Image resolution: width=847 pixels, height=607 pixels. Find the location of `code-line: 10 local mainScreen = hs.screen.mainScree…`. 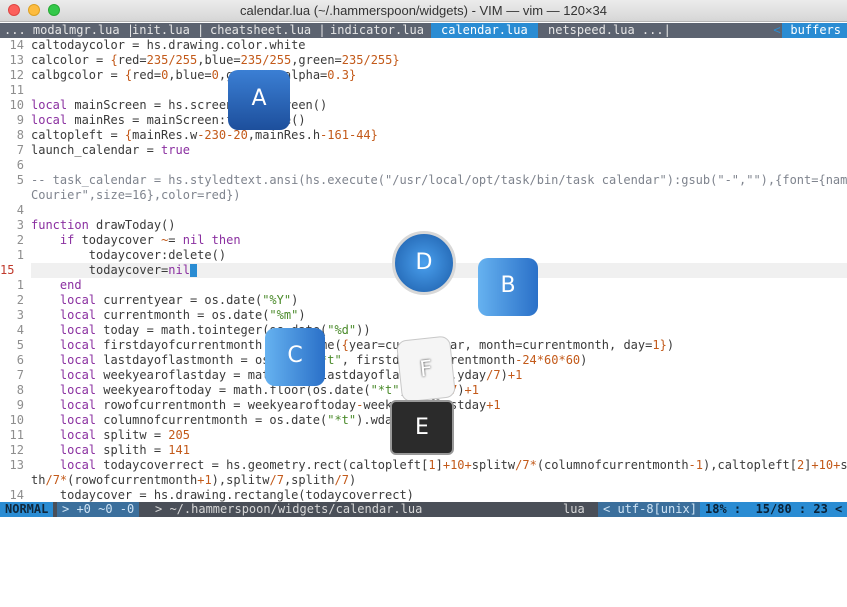

code-line: 10 local mainScreen = hs.screen.mainScree… is located at coordinates (423, 105).